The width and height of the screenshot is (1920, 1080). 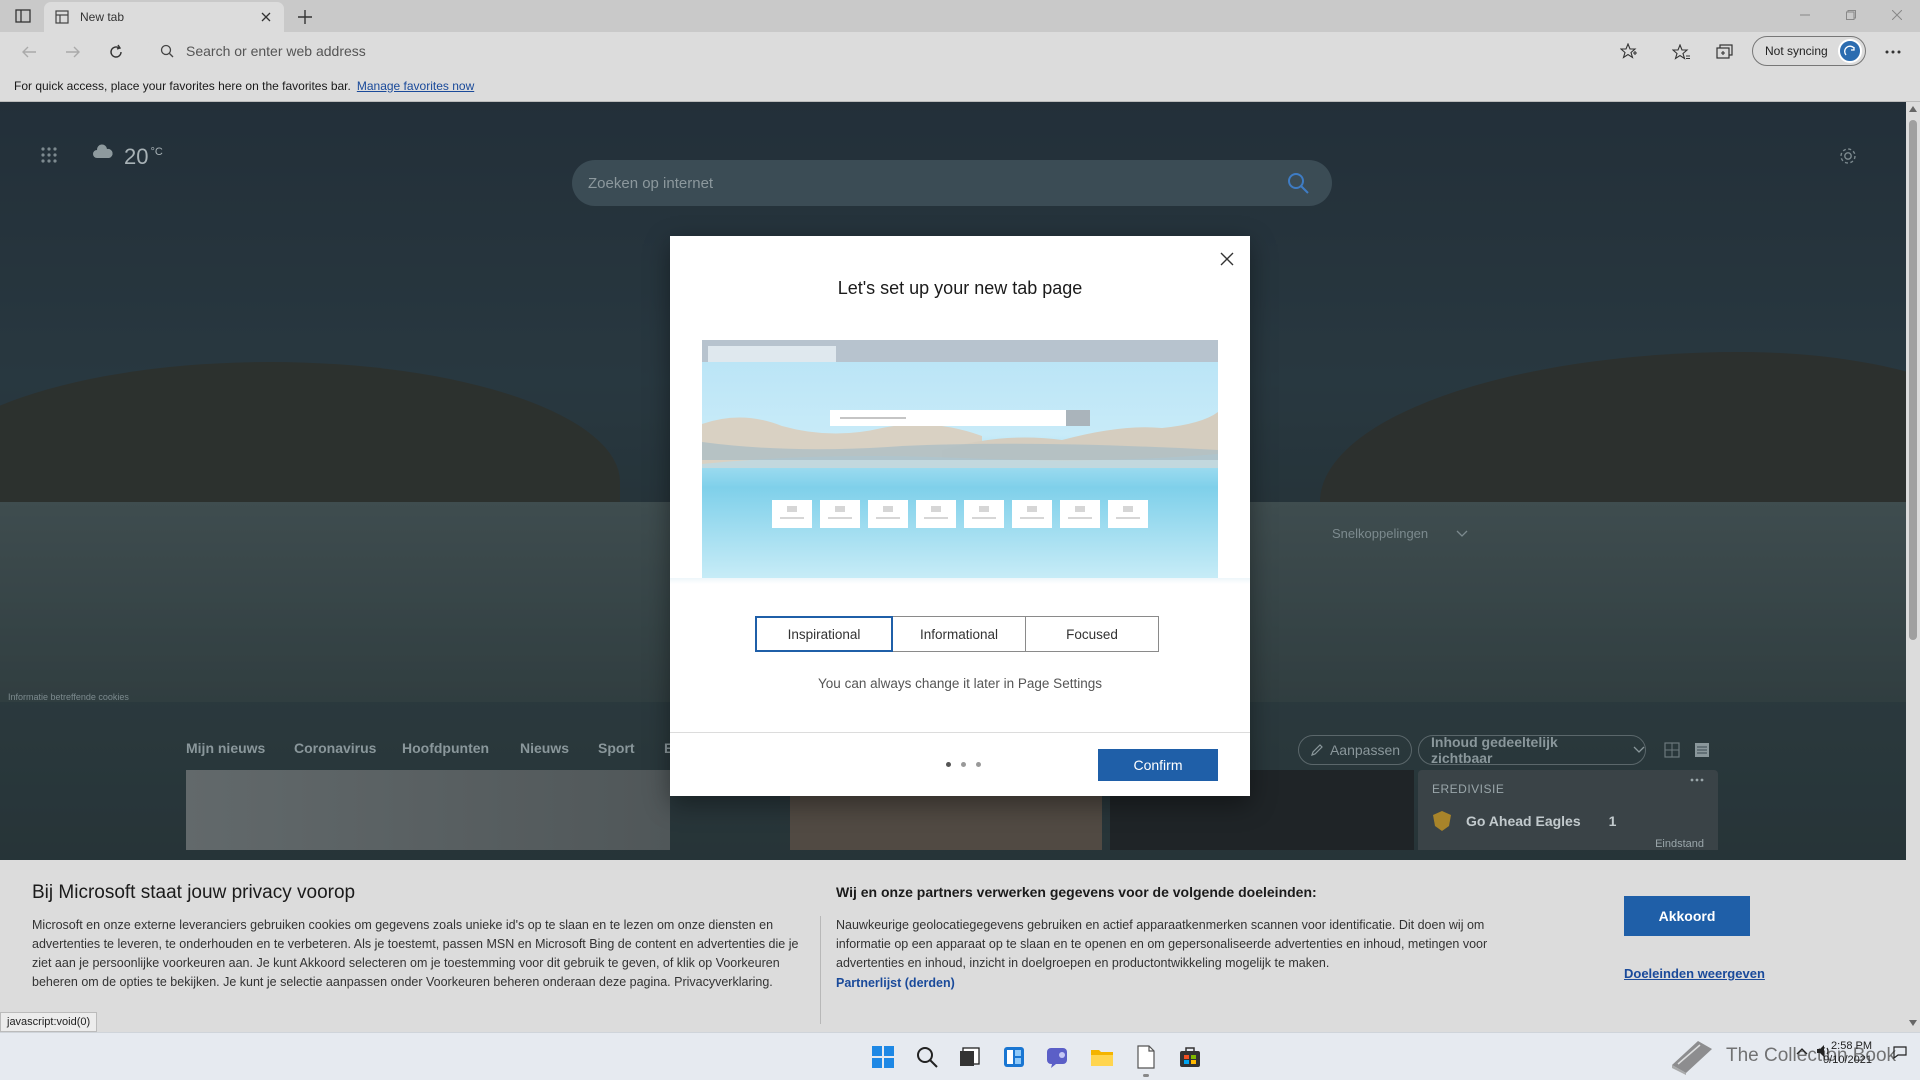 I want to click on back-button, so click(x=29, y=52).